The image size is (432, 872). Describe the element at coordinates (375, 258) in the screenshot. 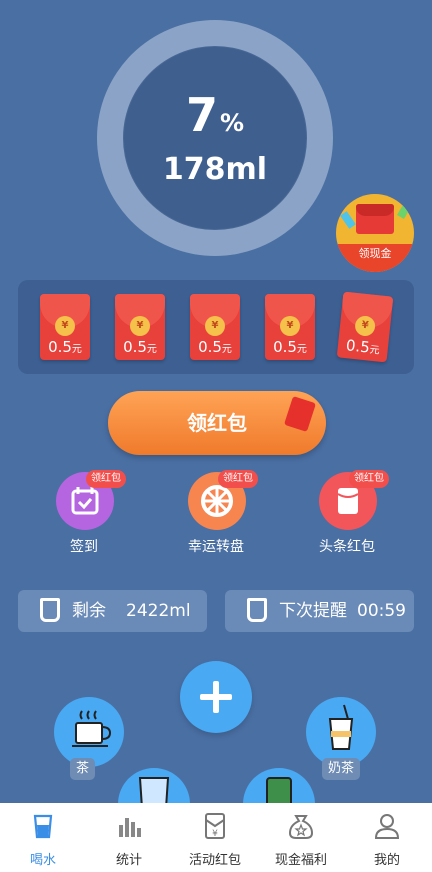

I see `cash-badge-label: 领现金` at that location.